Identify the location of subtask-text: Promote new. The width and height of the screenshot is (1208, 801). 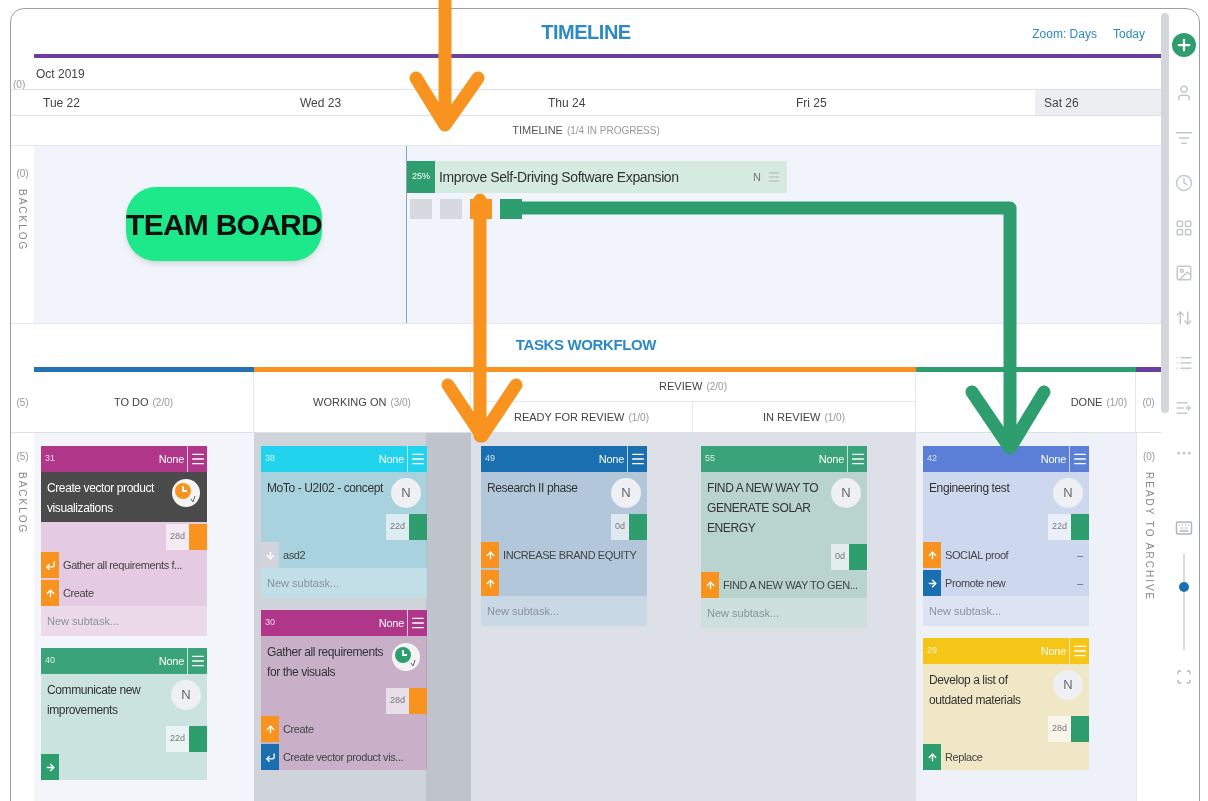
(1009, 583).